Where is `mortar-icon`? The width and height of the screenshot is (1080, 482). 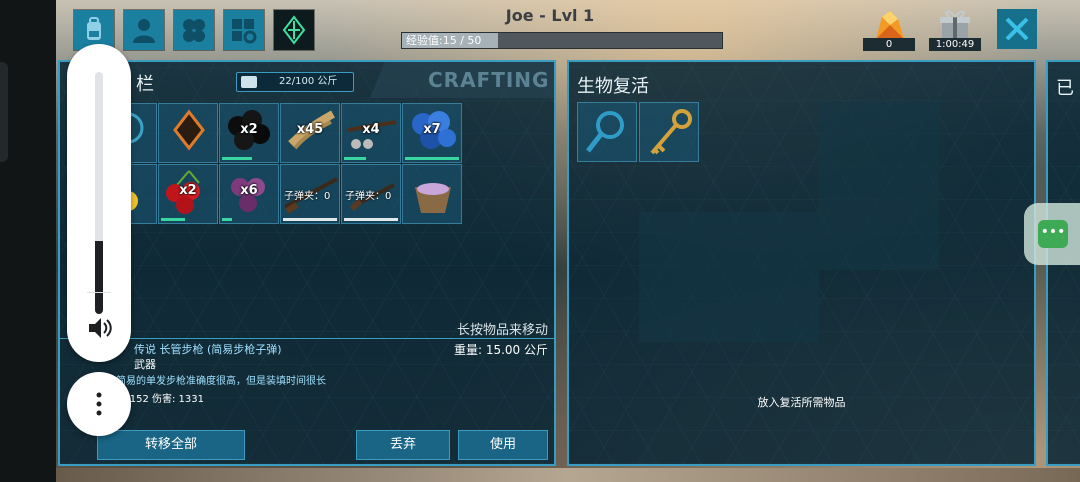 mortar-icon is located at coordinates (433, 198).